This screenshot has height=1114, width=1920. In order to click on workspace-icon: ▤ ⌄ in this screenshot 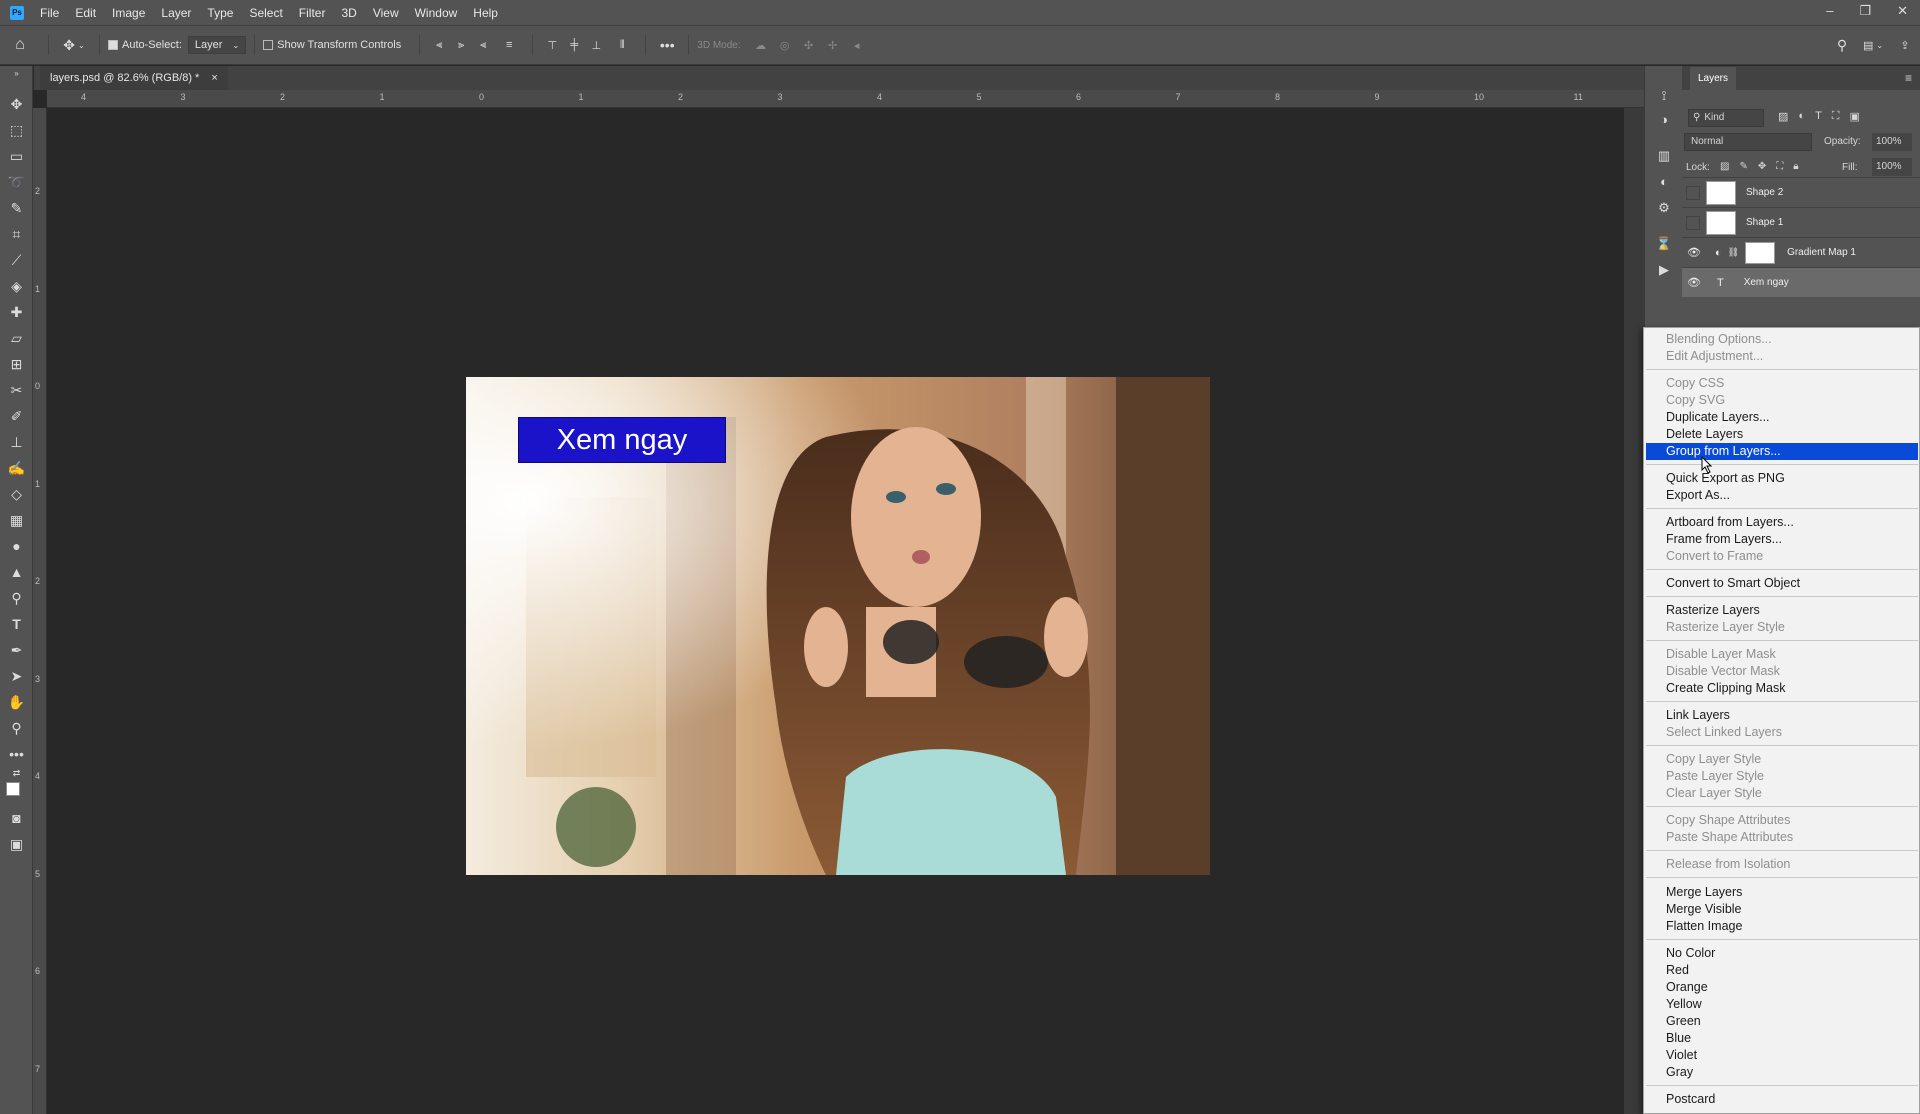, I will do `click(1873, 45)`.